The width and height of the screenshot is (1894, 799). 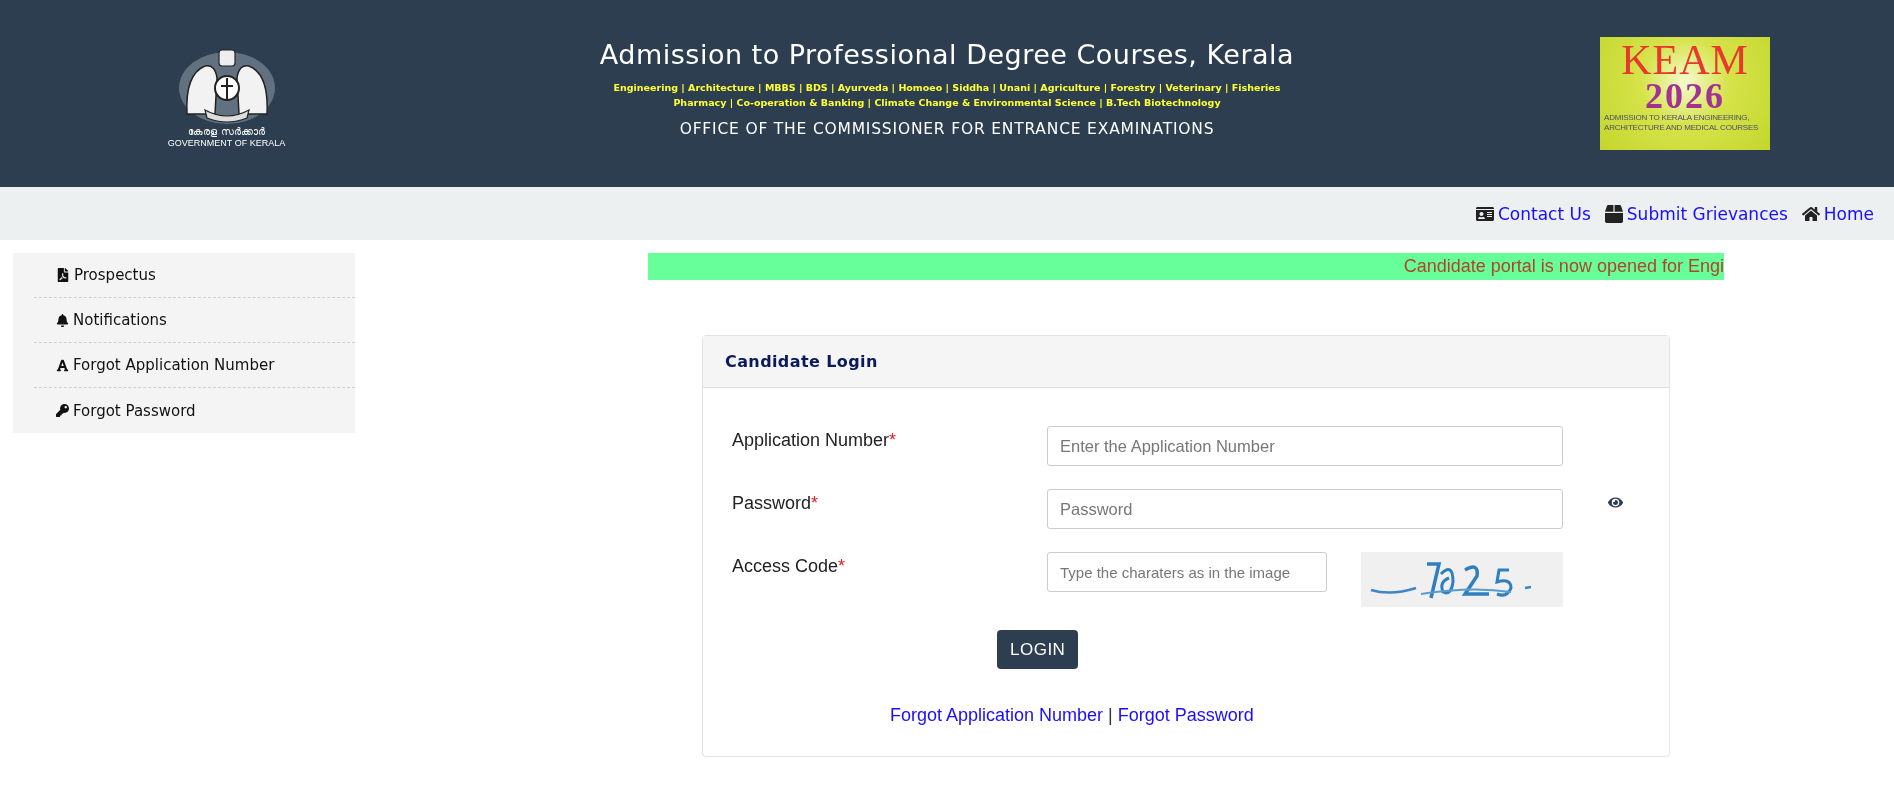 What do you see at coordinates (1187, 572) in the screenshot?
I see `input-field: Type the charaters as in the image` at bounding box center [1187, 572].